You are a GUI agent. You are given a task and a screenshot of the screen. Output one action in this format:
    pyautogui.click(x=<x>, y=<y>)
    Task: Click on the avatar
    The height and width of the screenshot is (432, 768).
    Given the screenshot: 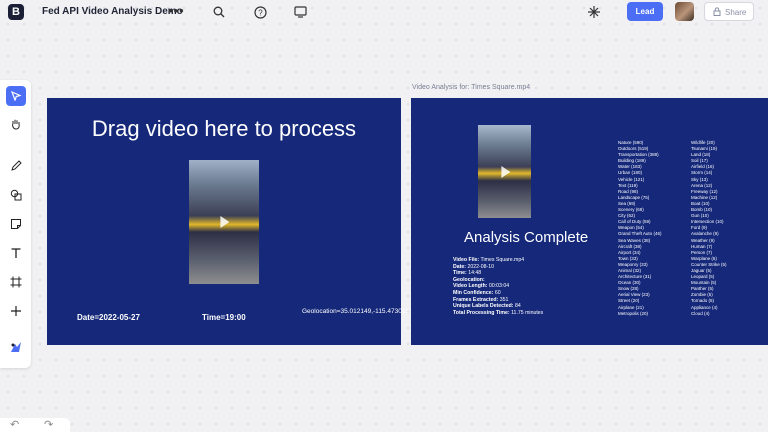 What is the action you would take?
    pyautogui.click(x=684, y=11)
    